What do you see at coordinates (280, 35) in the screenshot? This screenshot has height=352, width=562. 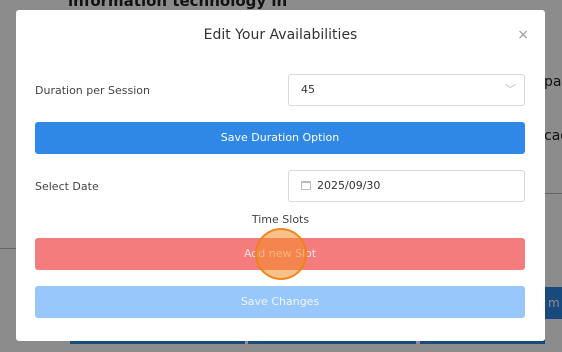 I see `modal-title: Edit Your Availabilities` at bounding box center [280, 35].